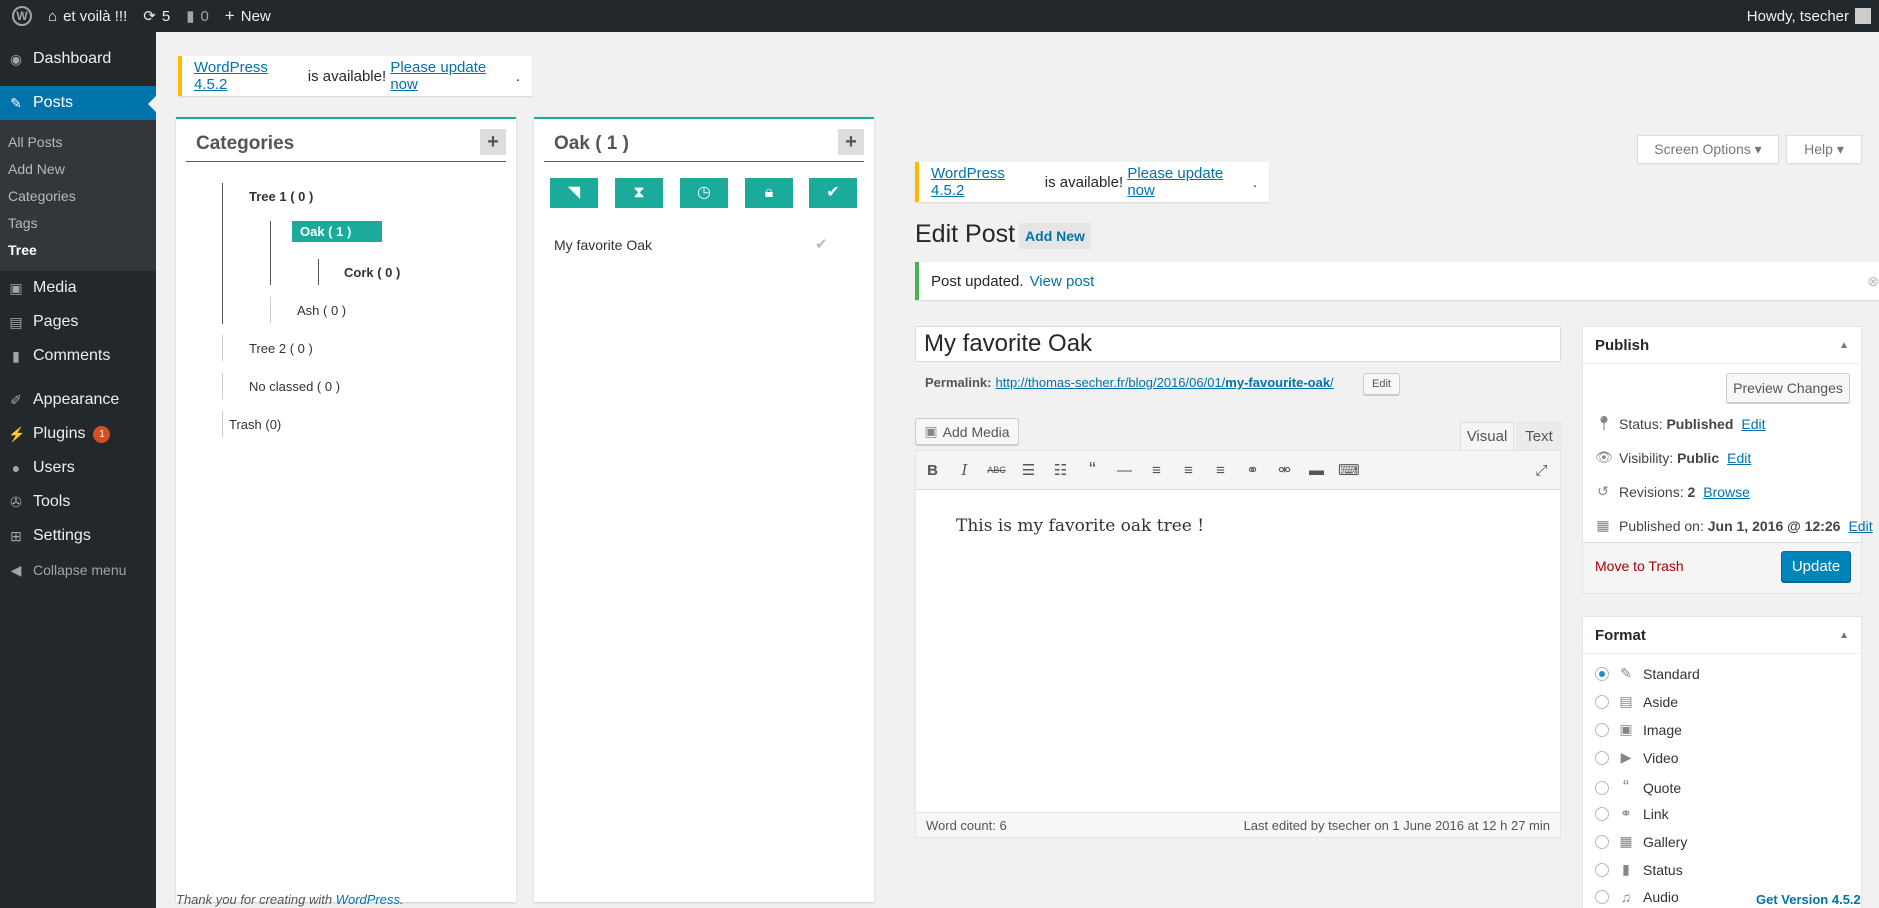 Image resolution: width=1879 pixels, height=908 pixels. I want to click on comments-menu: ▮ 0, so click(197, 16).